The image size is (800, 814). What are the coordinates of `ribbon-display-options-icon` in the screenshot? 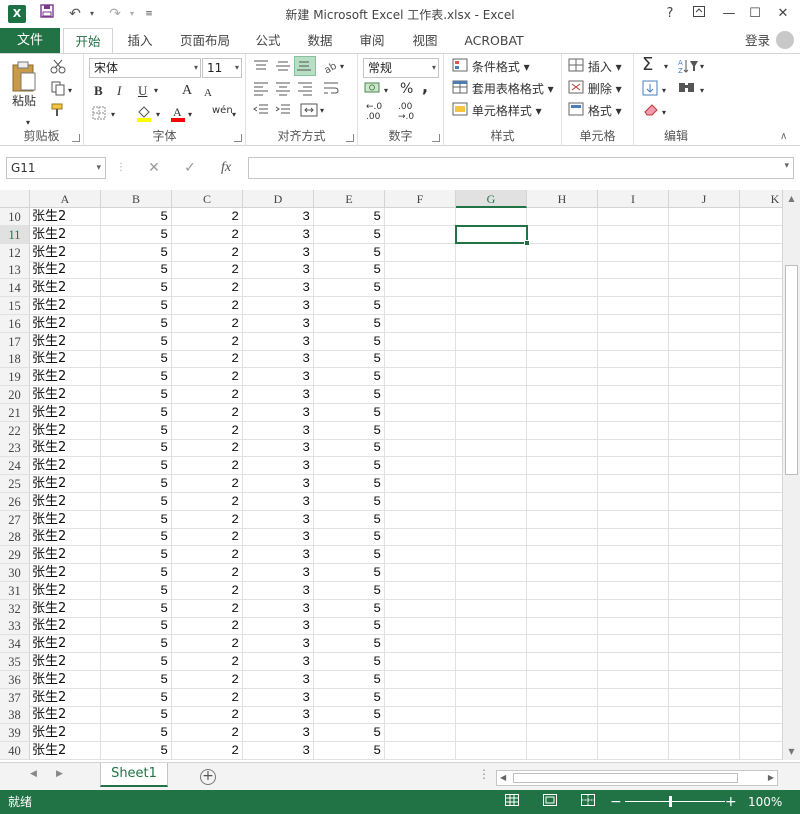 It's located at (699, 14).